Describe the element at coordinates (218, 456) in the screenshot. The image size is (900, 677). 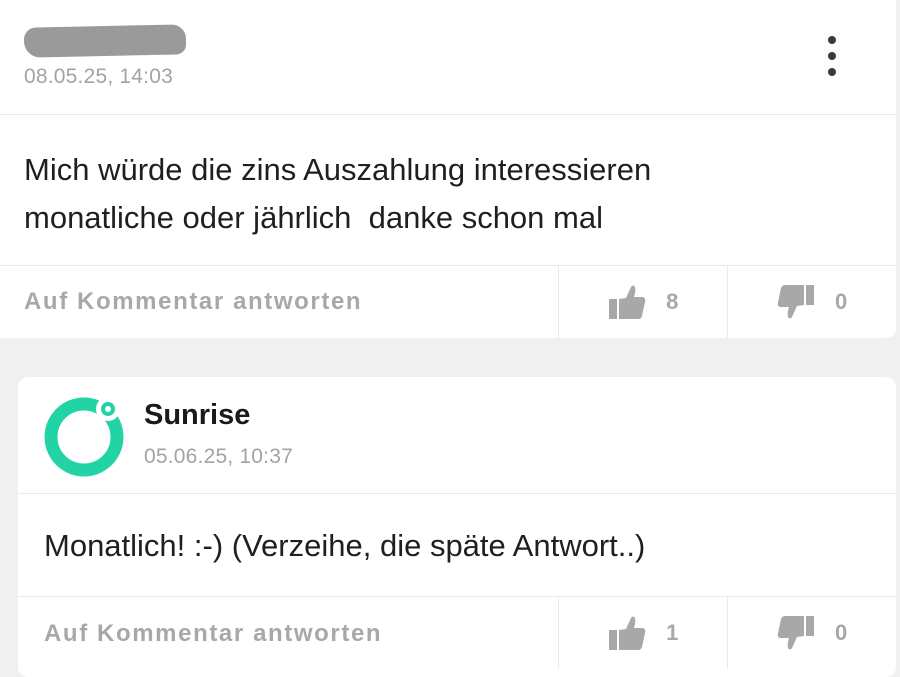
I see `comment-timestamp: 05.06.25, 10:37` at that location.